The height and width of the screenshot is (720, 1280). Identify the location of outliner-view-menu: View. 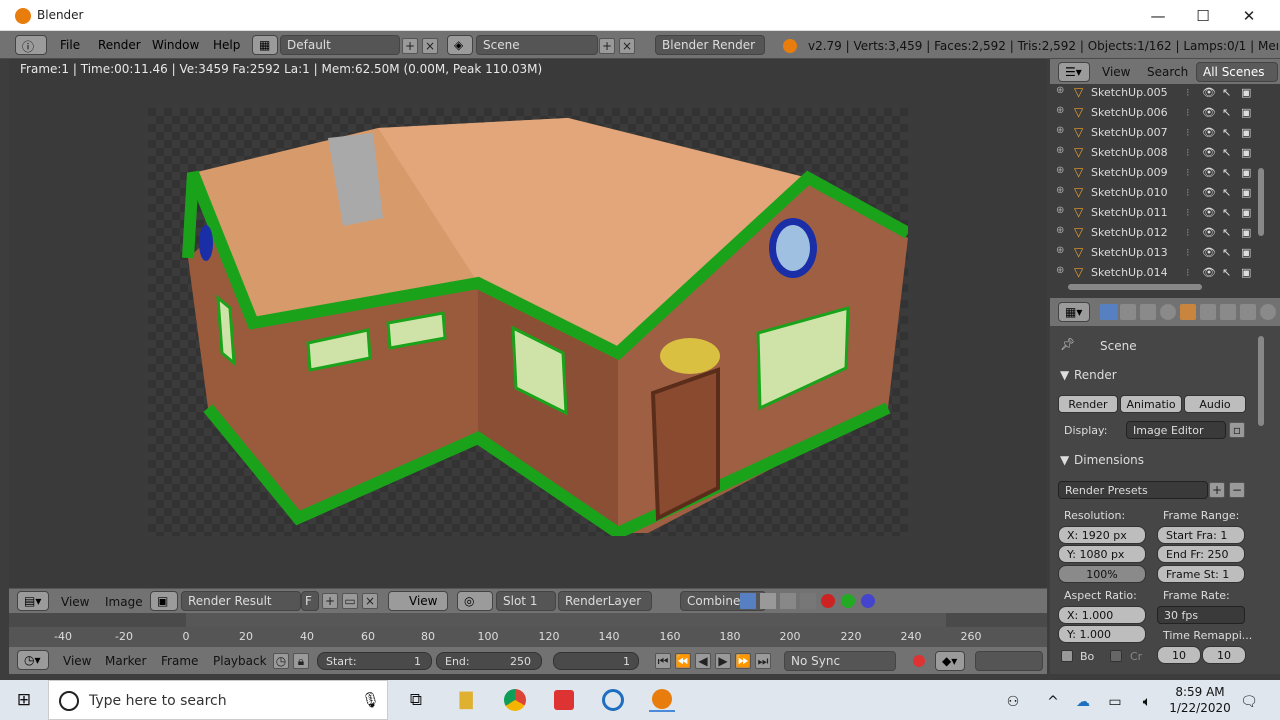
(1116, 72).